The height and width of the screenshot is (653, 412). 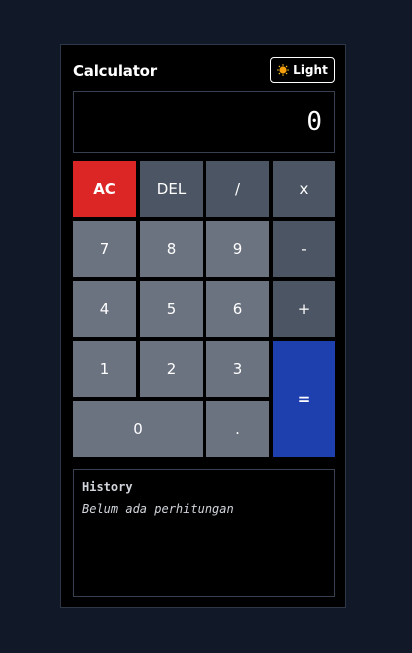 I want to click on digit-7-button: 7, so click(x=104, y=249).